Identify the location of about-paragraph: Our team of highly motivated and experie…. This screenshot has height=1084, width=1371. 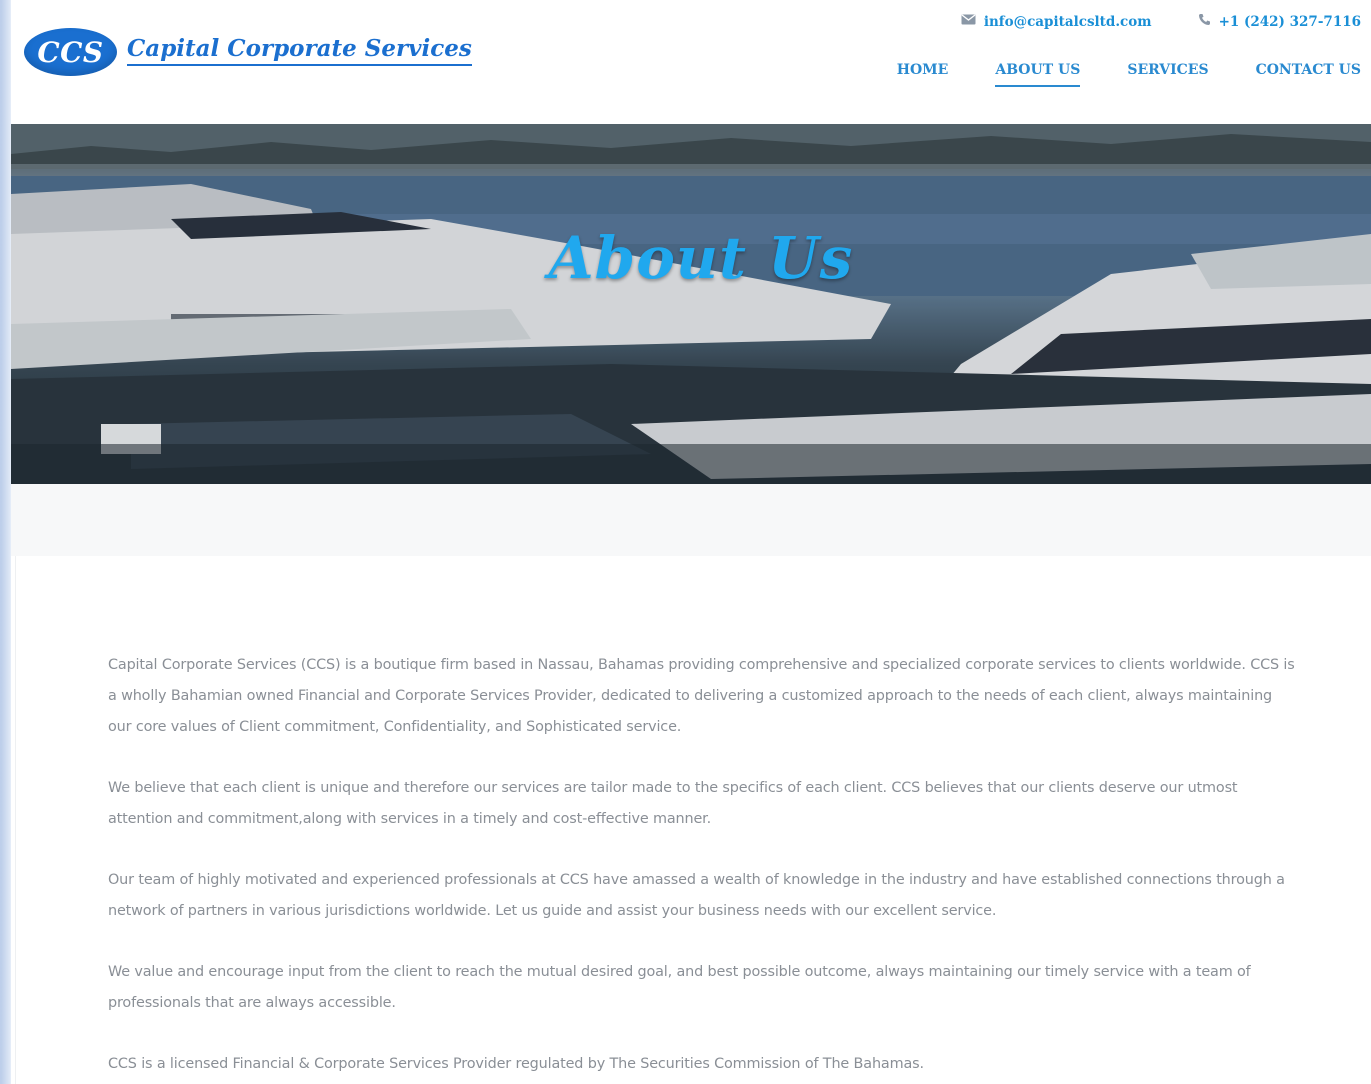
(696, 895).